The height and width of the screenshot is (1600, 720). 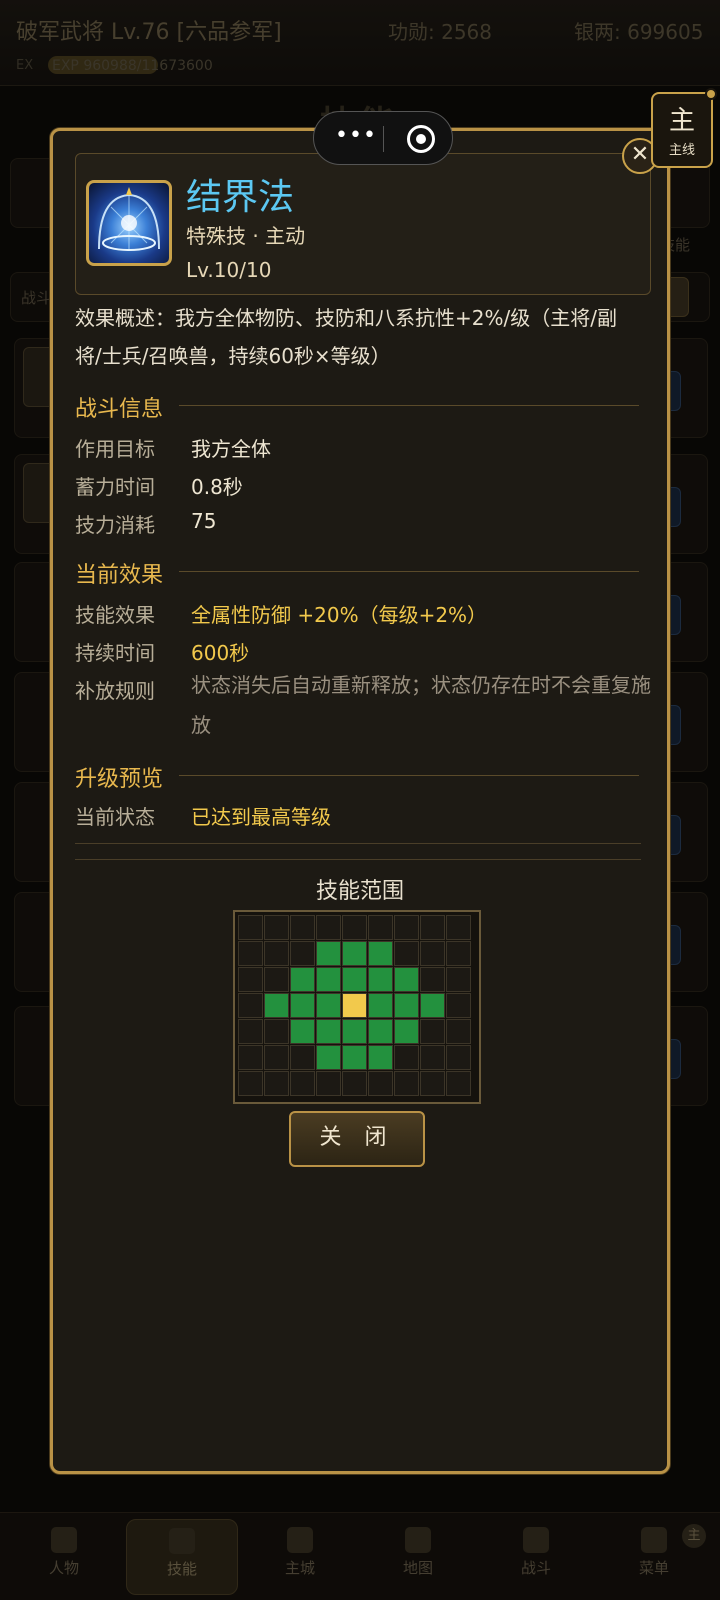 What do you see at coordinates (681, 150) in the screenshot?
I see `main-quest-label: 主线` at bounding box center [681, 150].